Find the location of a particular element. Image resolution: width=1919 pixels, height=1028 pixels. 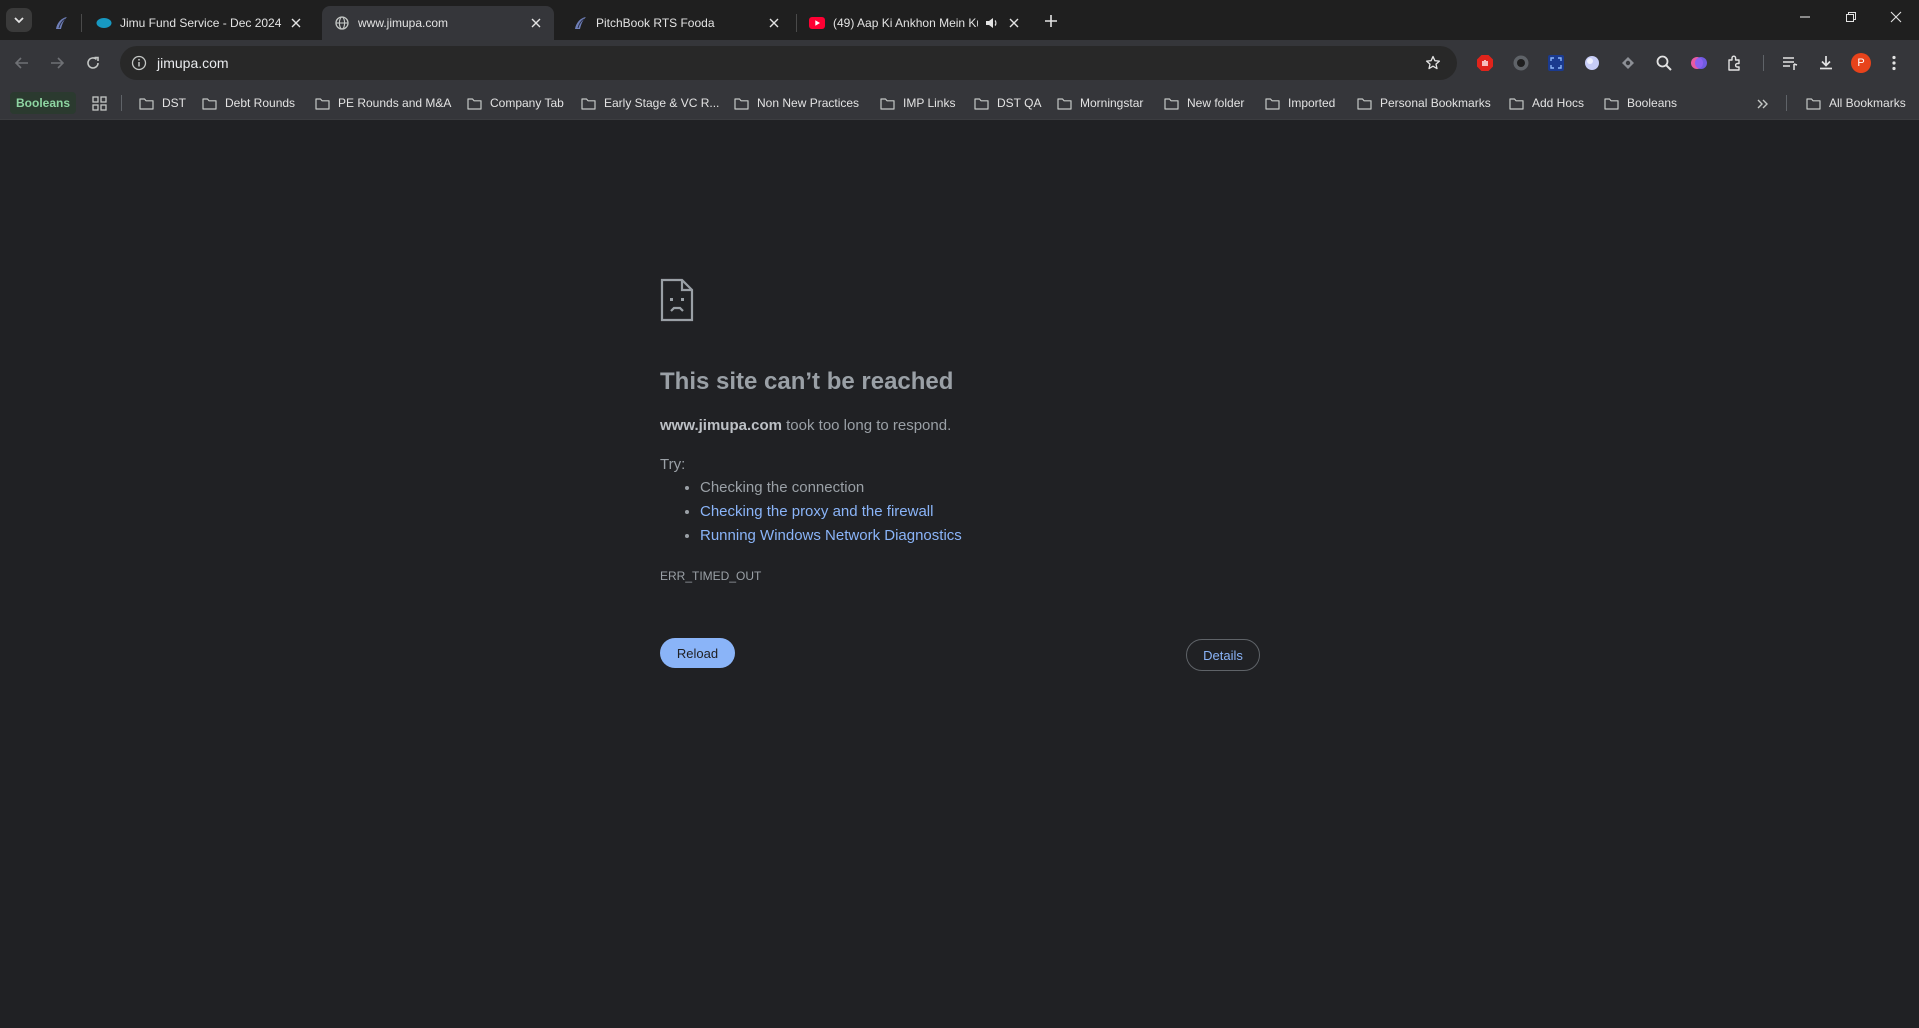

forward-button is located at coordinates (57, 63).